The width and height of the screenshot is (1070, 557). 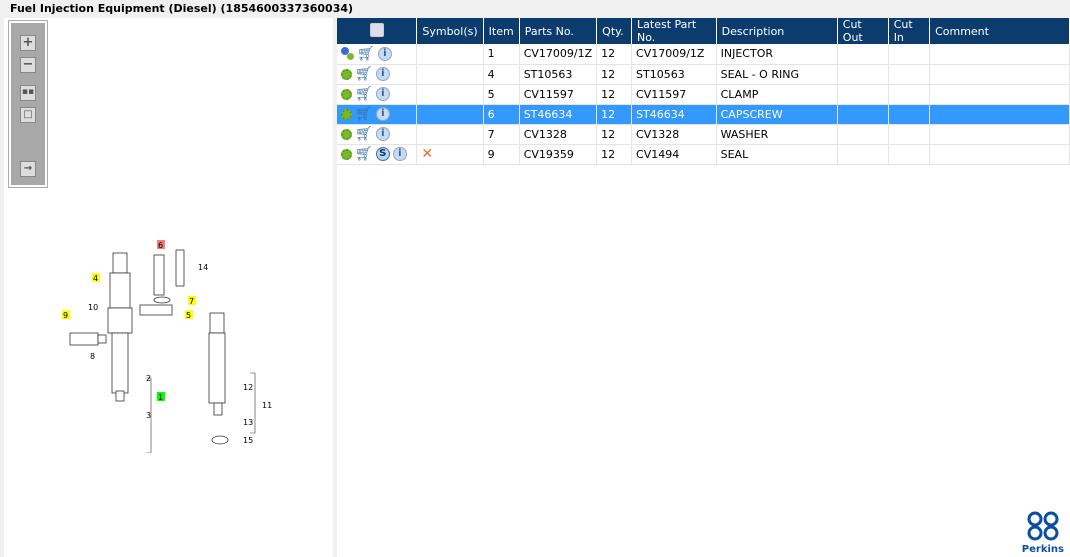 What do you see at coordinates (558, 54) in the screenshot?
I see `part-cell: CV17009/1Z` at bounding box center [558, 54].